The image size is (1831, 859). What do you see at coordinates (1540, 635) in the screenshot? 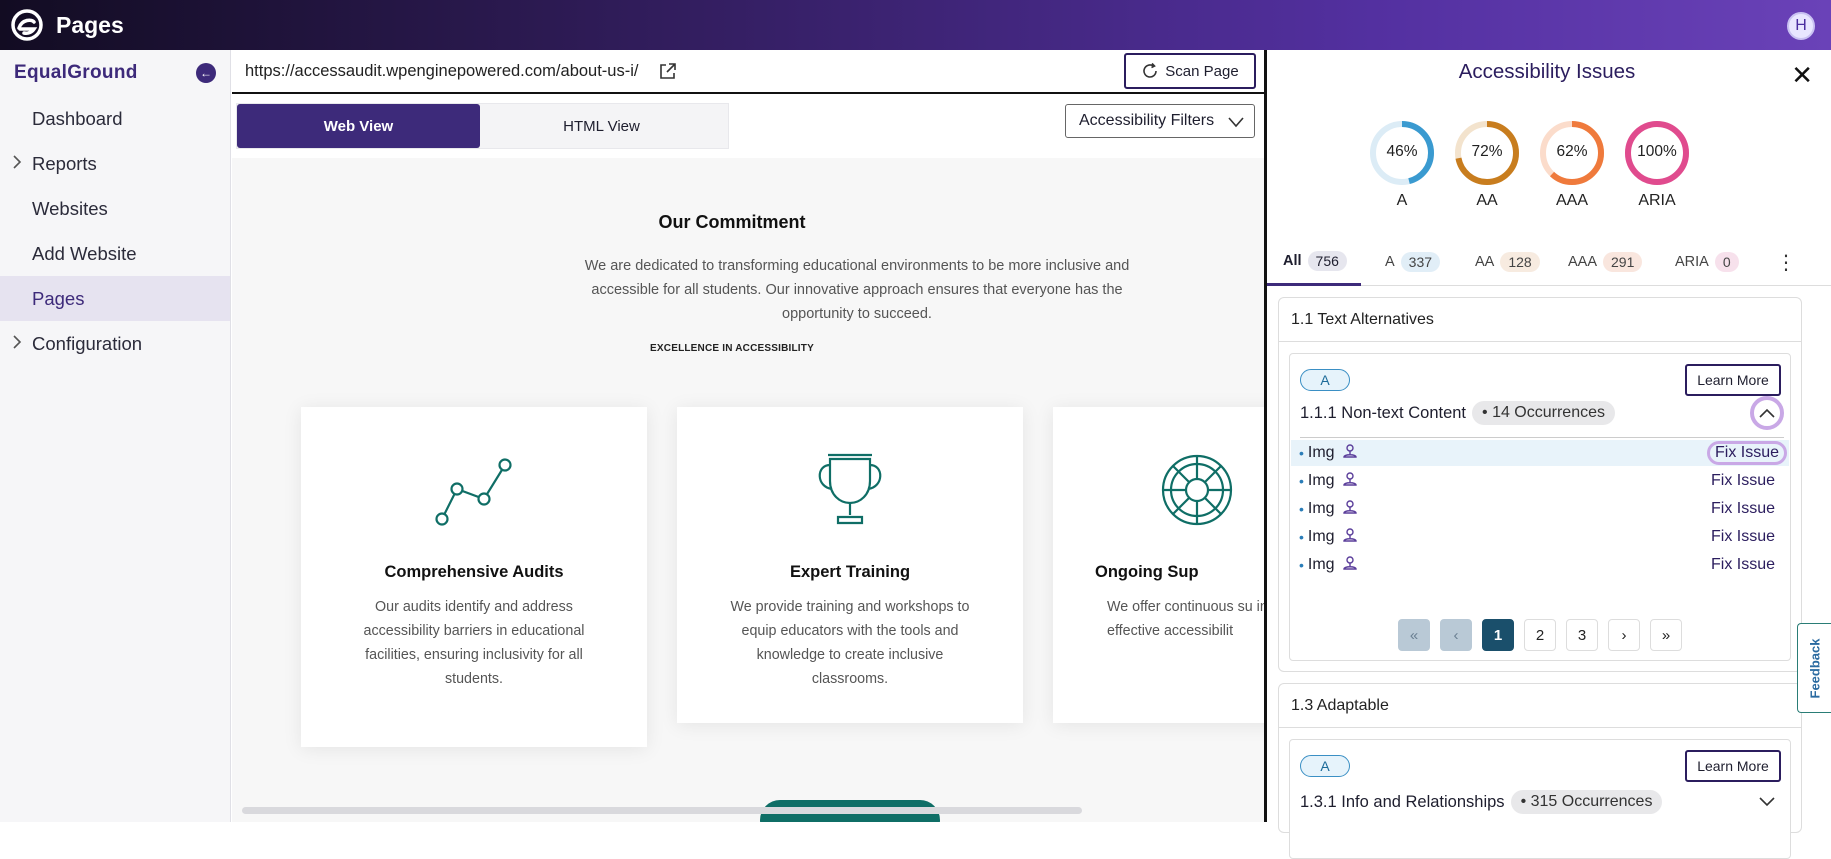
I see `page-button-2: 2` at bounding box center [1540, 635].